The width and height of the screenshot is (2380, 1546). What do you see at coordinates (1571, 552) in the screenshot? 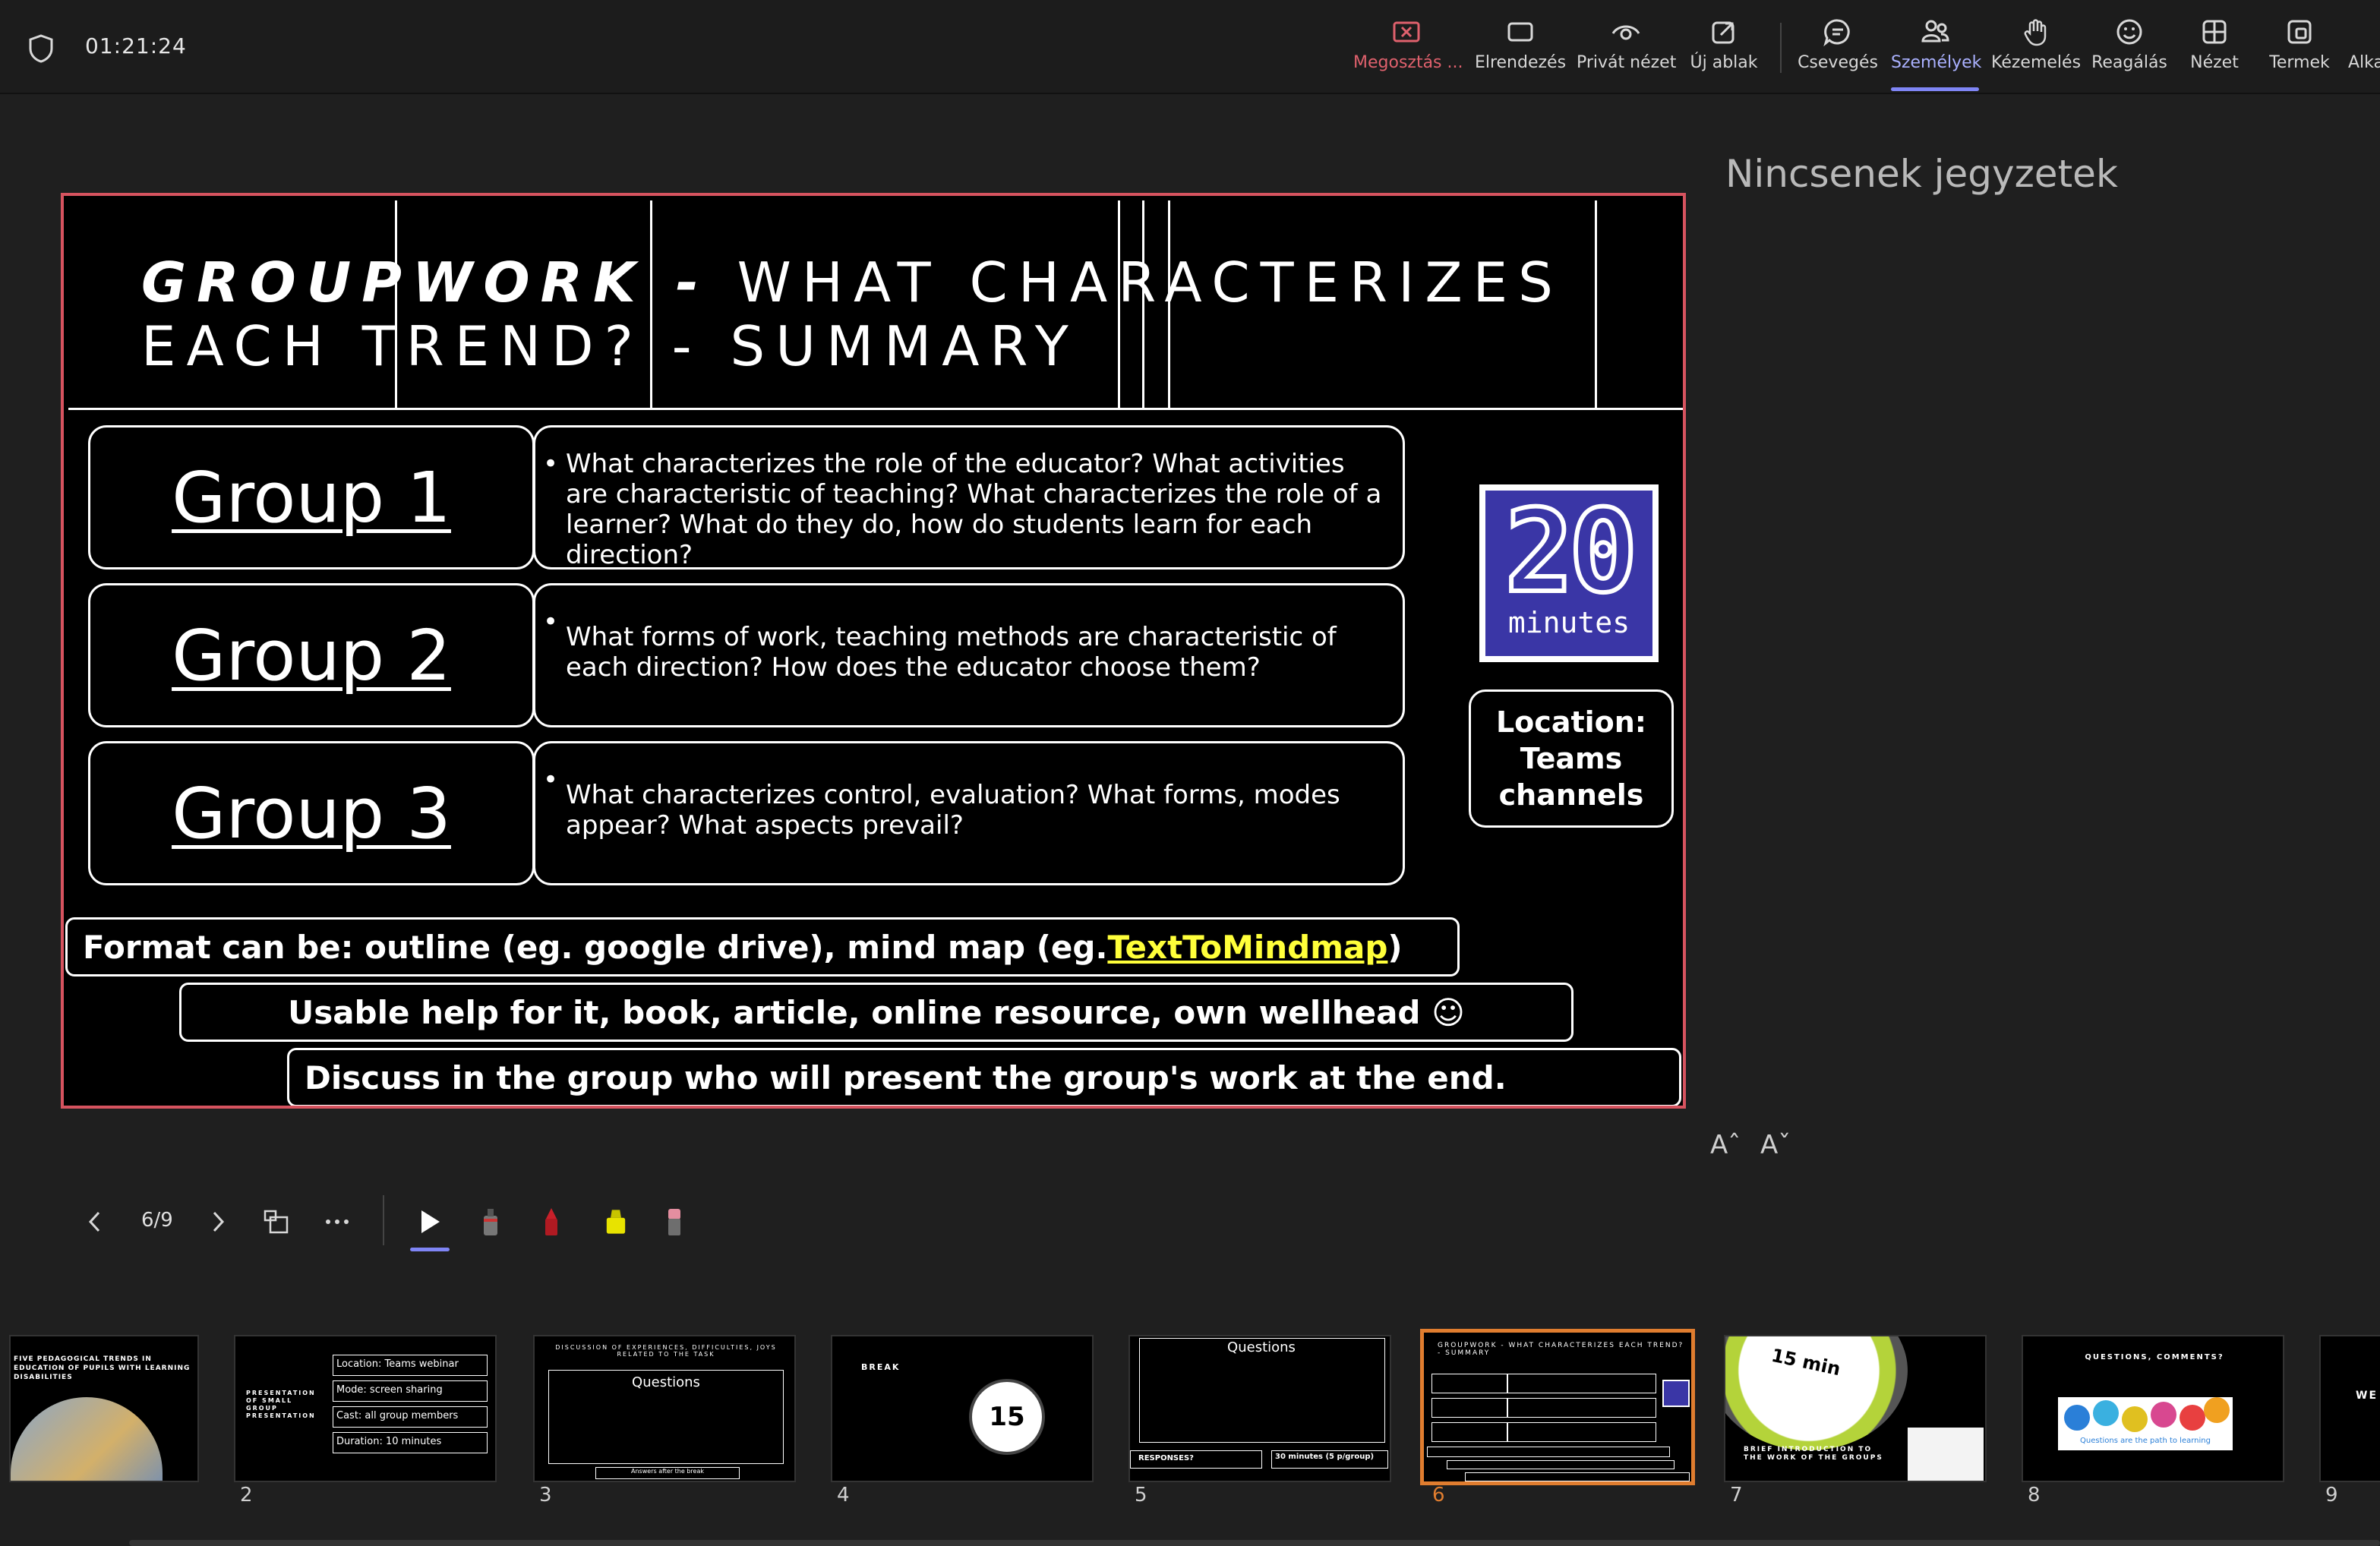
I see `timer-badge-number: 20` at bounding box center [1571, 552].